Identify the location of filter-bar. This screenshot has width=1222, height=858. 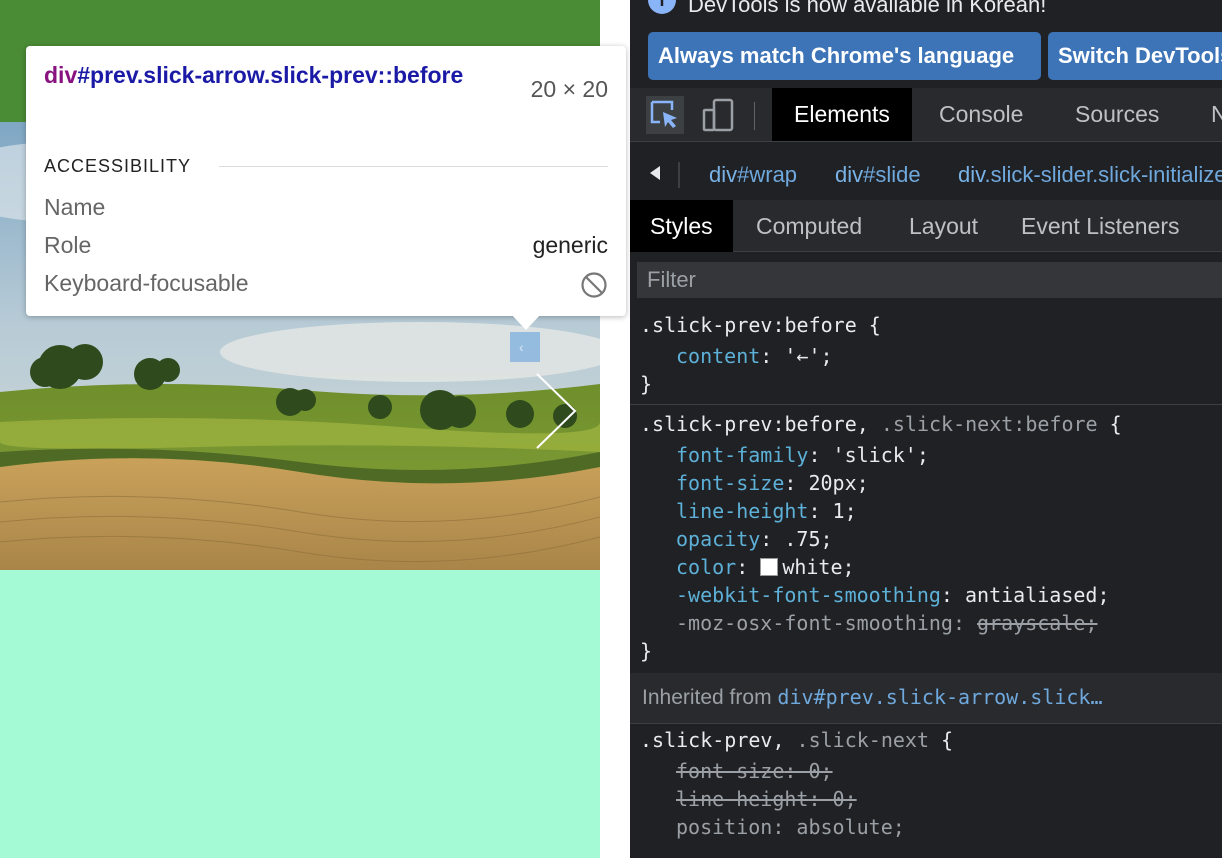
(926, 280).